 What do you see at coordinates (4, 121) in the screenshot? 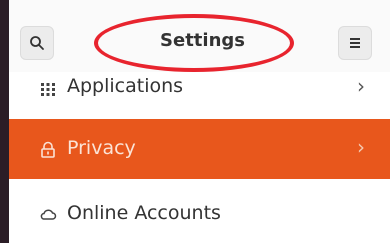
I see `window-left-border` at bounding box center [4, 121].